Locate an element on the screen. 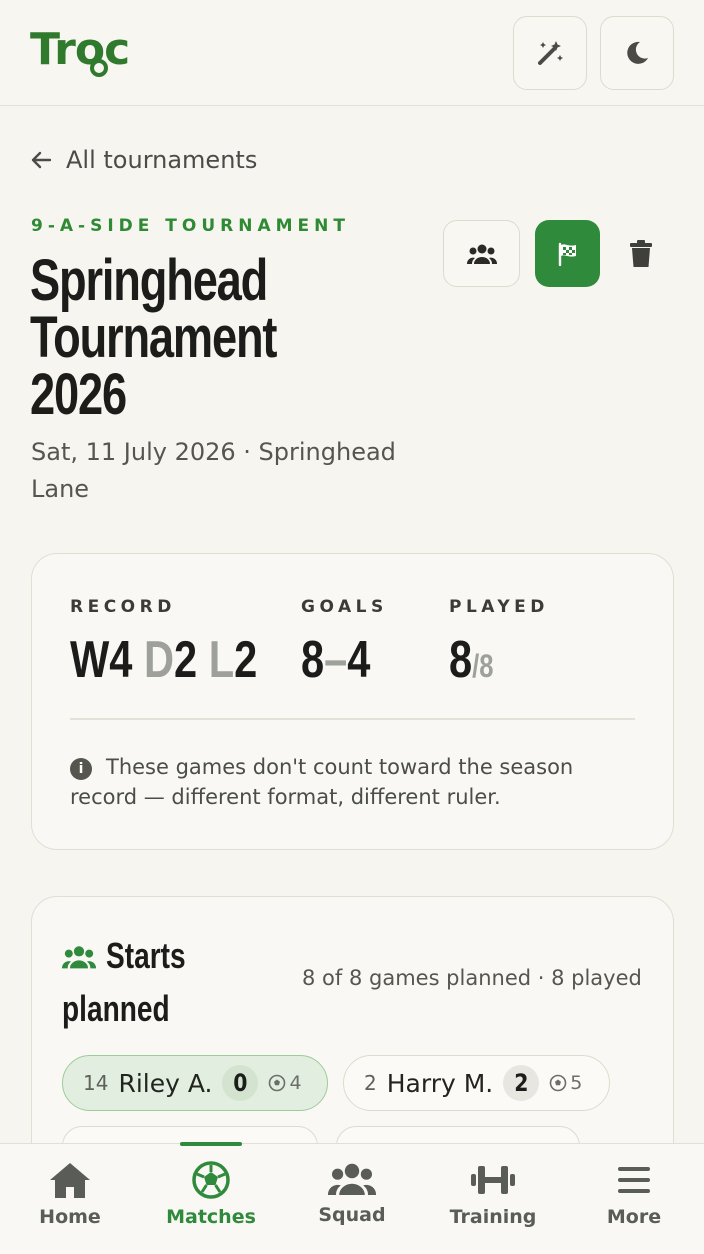 Image resolution: width=704 pixels, height=1254 pixels. player-starts: 0 is located at coordinates (240, 1083).